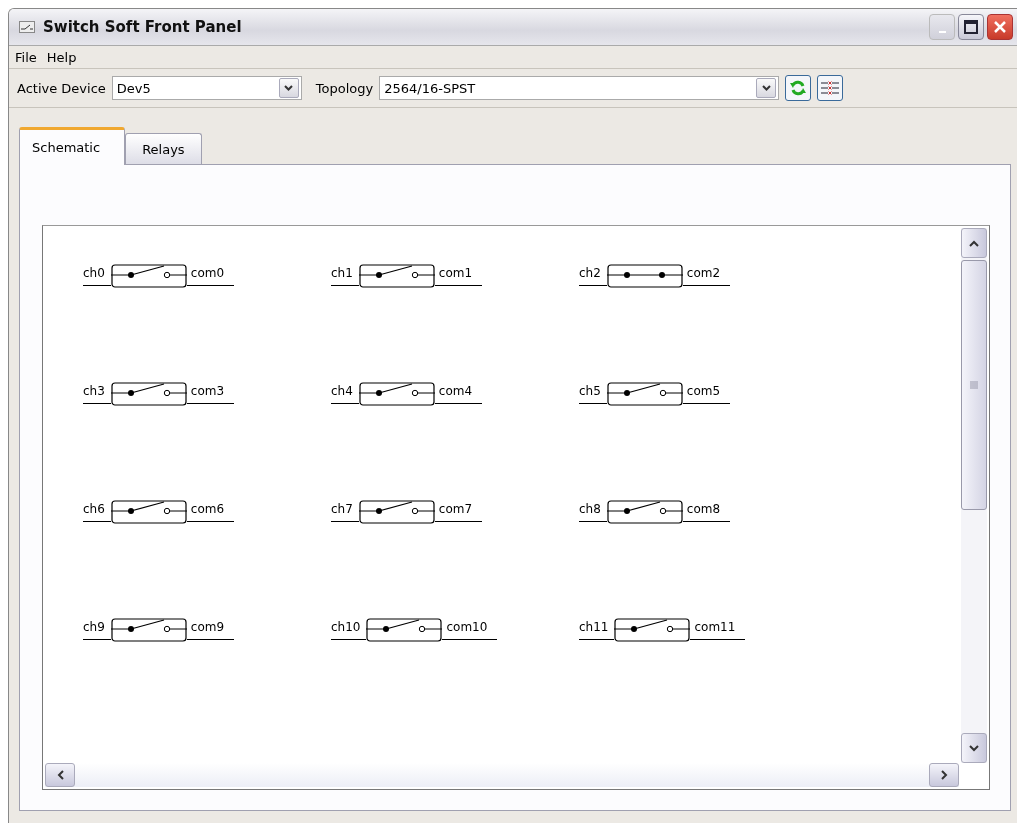 The width and height of the screenshot is (1022, 829). Describe the element at coordinates (210, 629) in the screenshot. I see `common-label: com9` at that location.